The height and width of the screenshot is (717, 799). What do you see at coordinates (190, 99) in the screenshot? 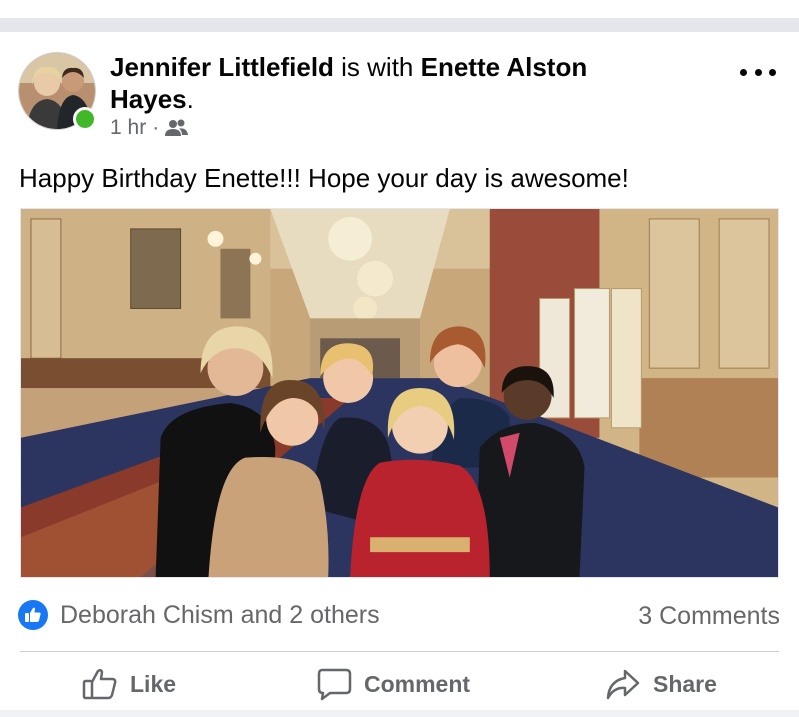
I see `period: .` at bounding box center [190, 99].